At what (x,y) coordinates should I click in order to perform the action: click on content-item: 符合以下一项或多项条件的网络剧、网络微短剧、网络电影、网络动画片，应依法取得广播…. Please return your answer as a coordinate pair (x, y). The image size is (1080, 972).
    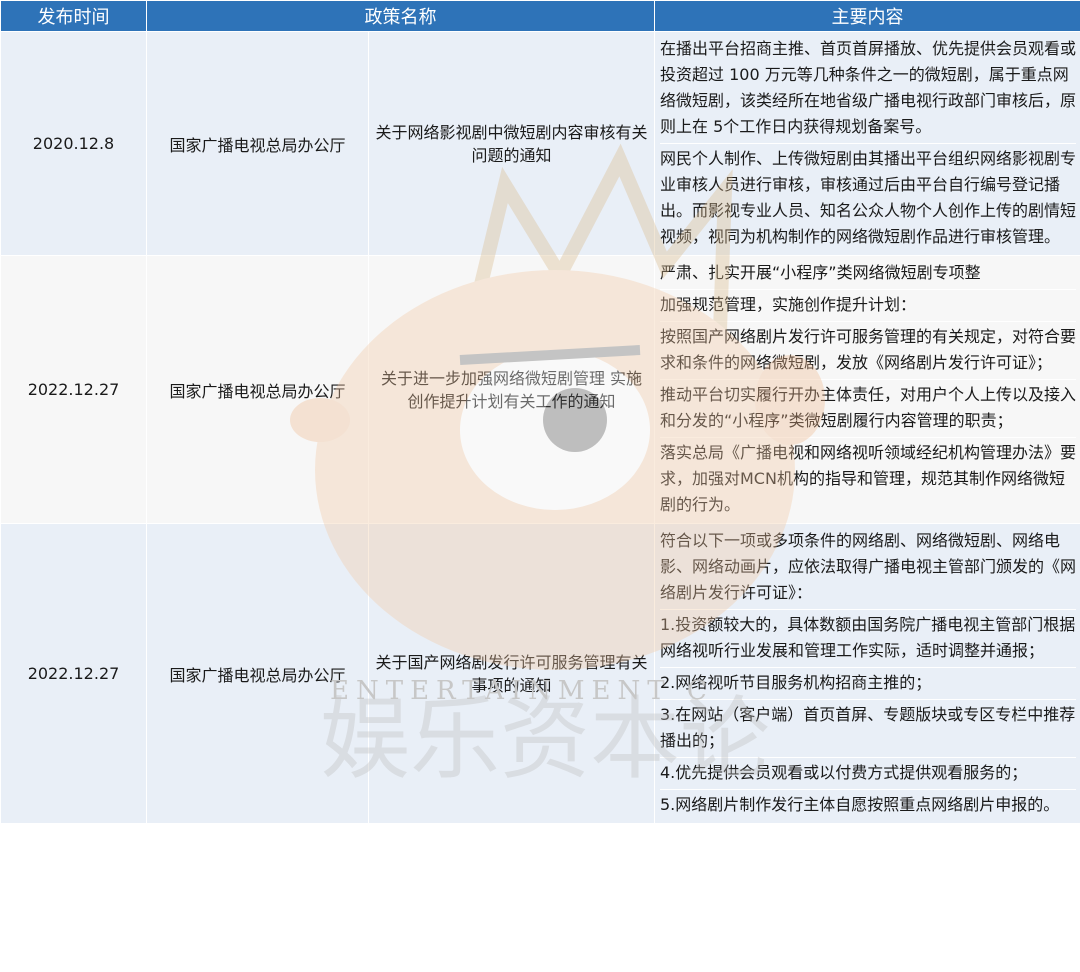
    Looking at the image, I should click on (868, 568).